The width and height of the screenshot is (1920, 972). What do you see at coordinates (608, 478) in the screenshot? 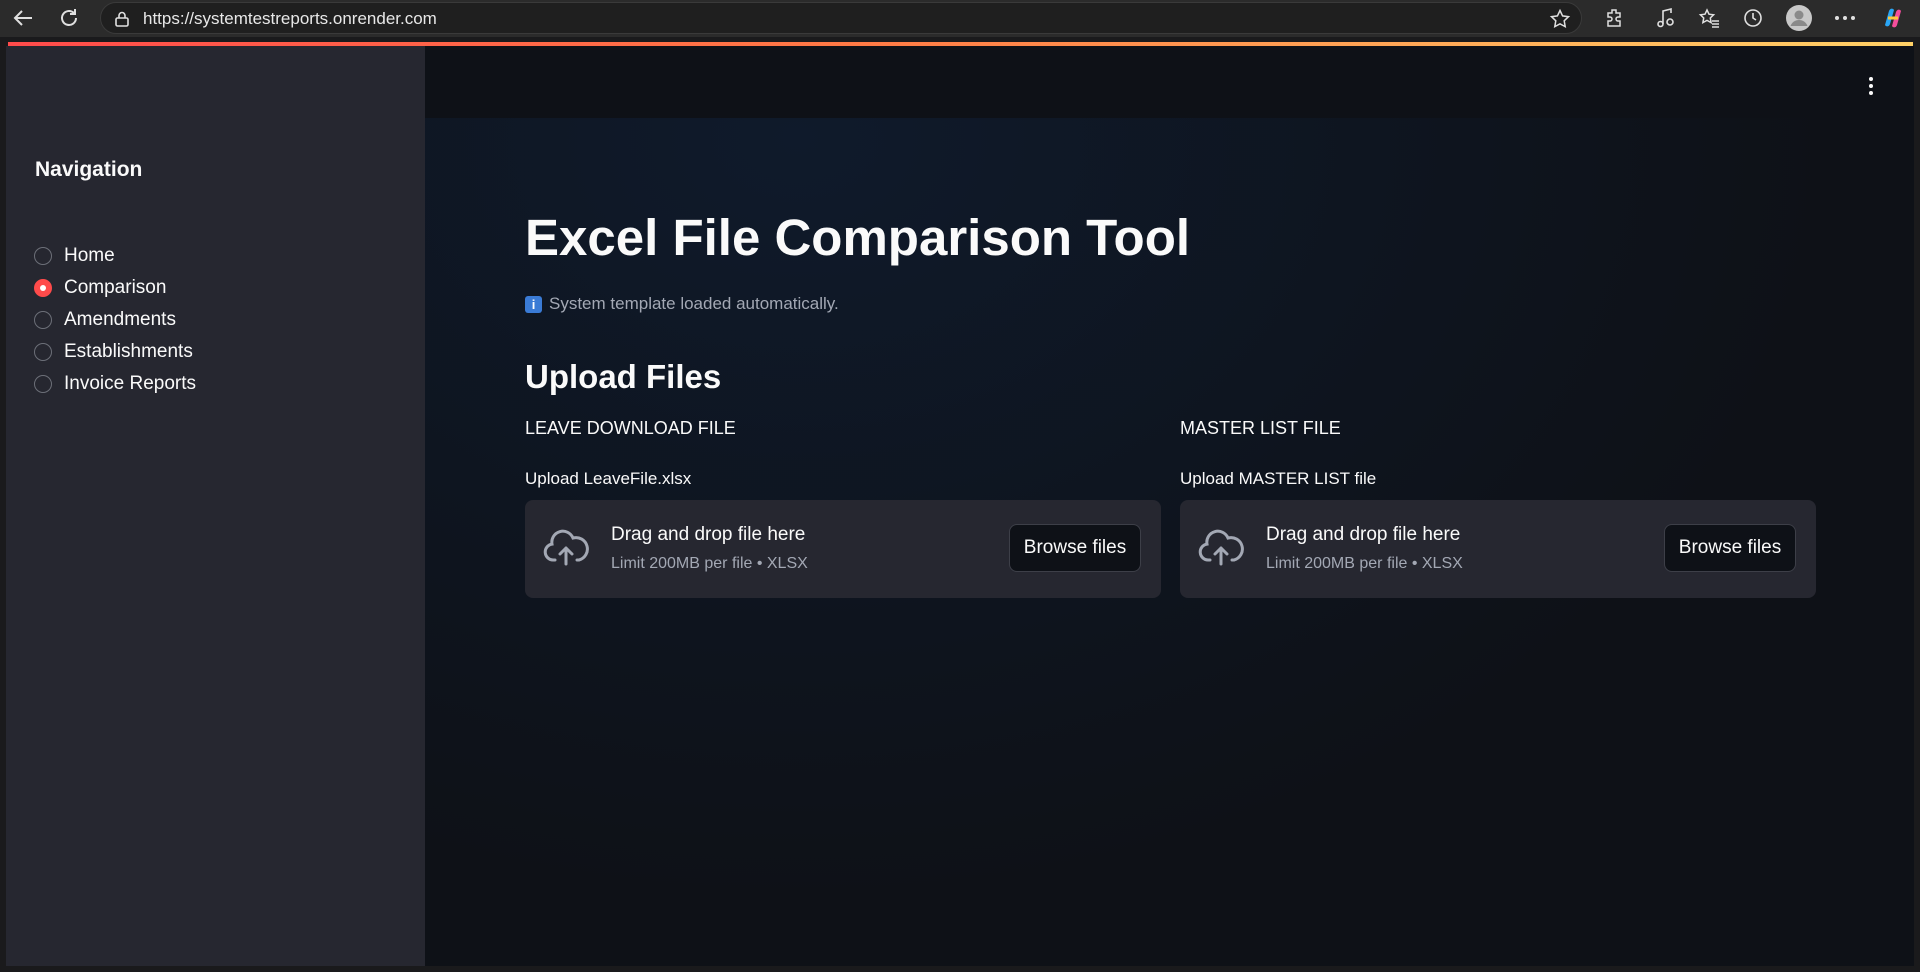
I see `uploader-label: Upload LeaveFile.xlsx` at bounding box center [608, 478].